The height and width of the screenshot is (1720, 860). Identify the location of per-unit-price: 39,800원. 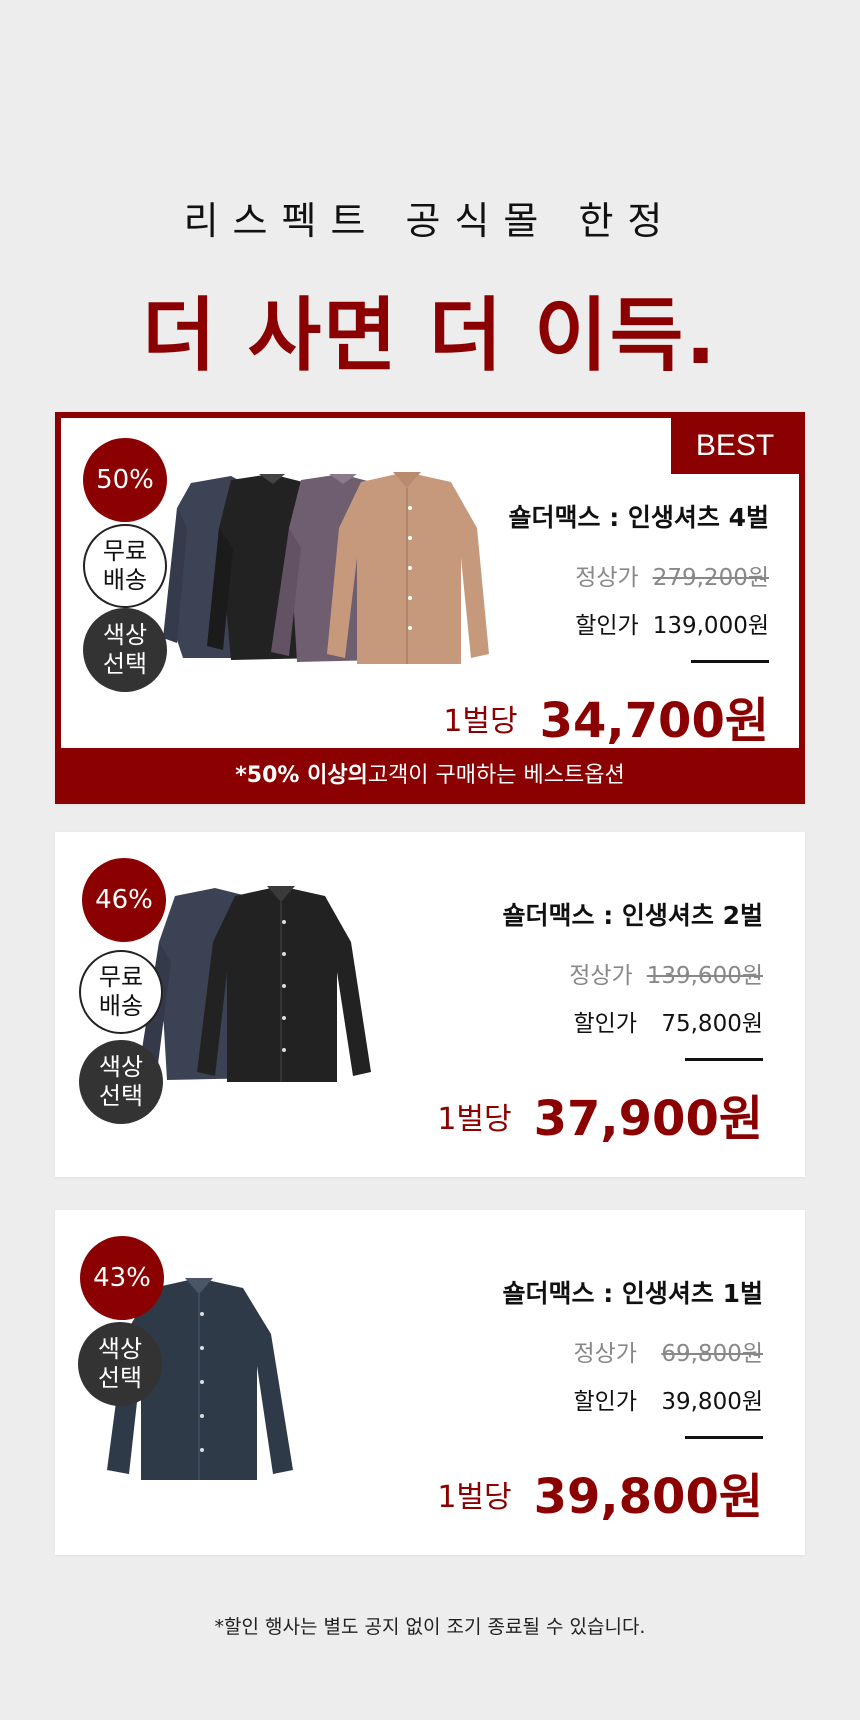
(648, 1497).